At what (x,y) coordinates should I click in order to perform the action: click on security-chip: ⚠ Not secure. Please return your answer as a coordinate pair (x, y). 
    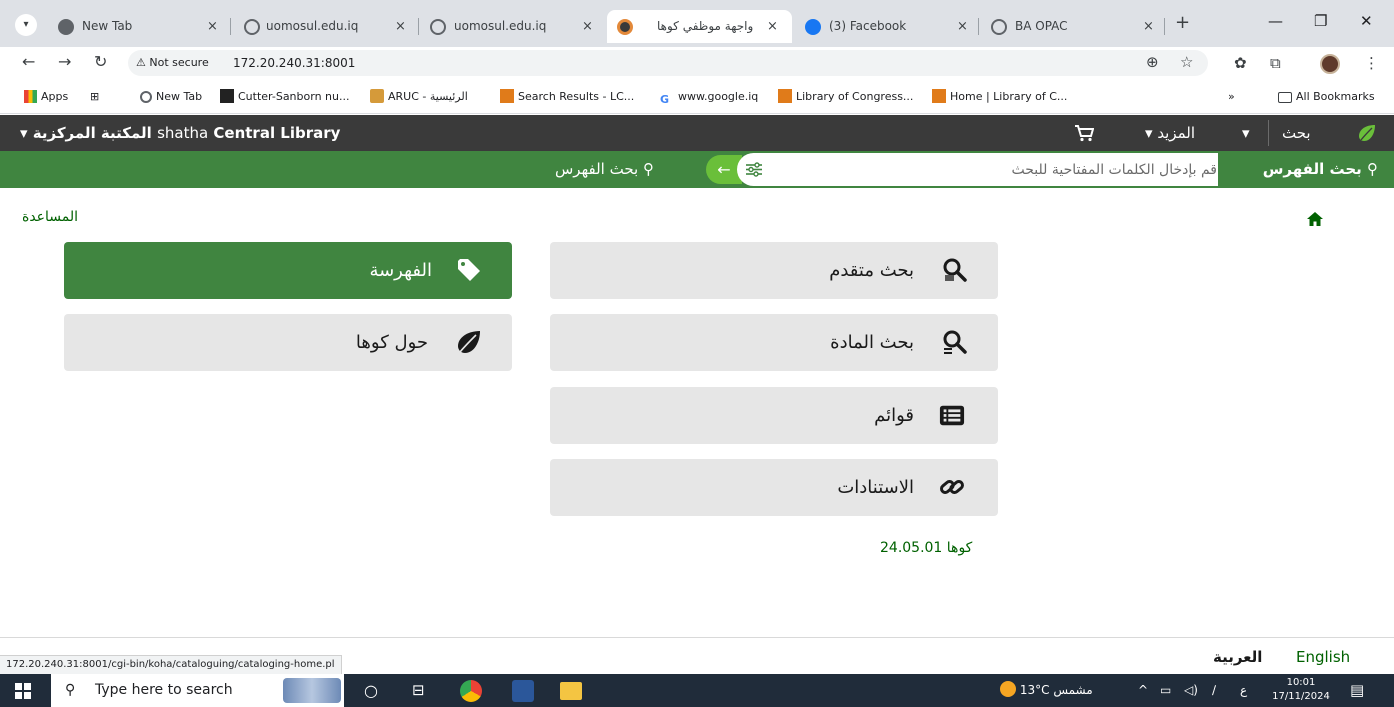
    Looking at the image, I should click on (172, 63).